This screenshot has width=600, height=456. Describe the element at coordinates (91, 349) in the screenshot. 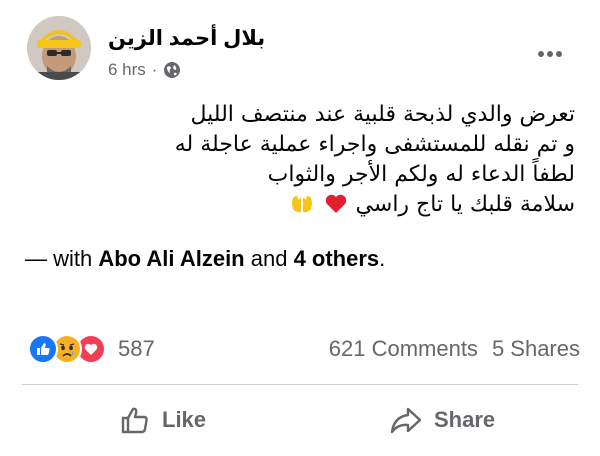

I see `reactions-summary: 587` at that location.